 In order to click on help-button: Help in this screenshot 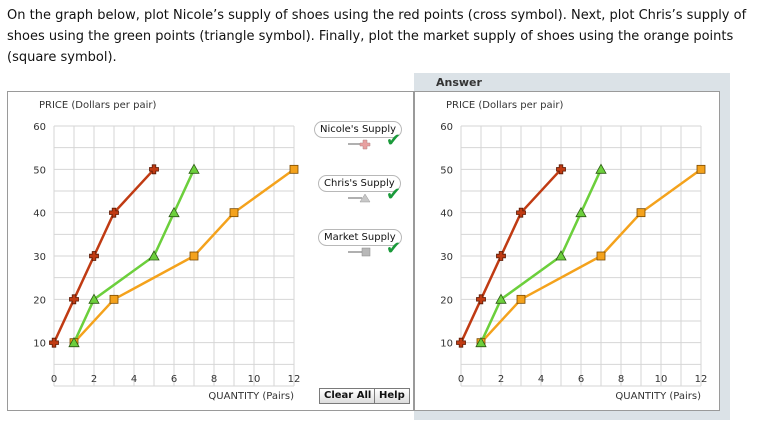, I will do `click(392, 396)`.